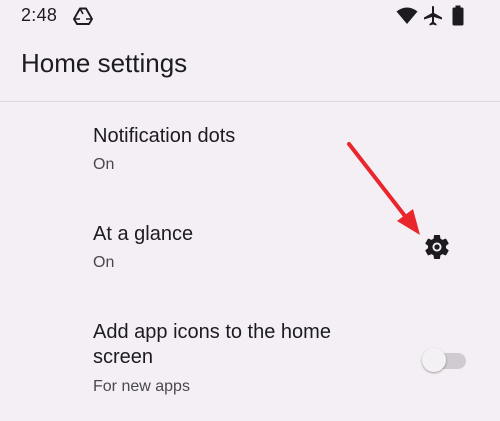 Image resolution: width=500 pixels, height=421 pixels. What do you see at coordinates (250, 101) in the screenshot?
I see `header-divider` at bounding box center [250, 101].